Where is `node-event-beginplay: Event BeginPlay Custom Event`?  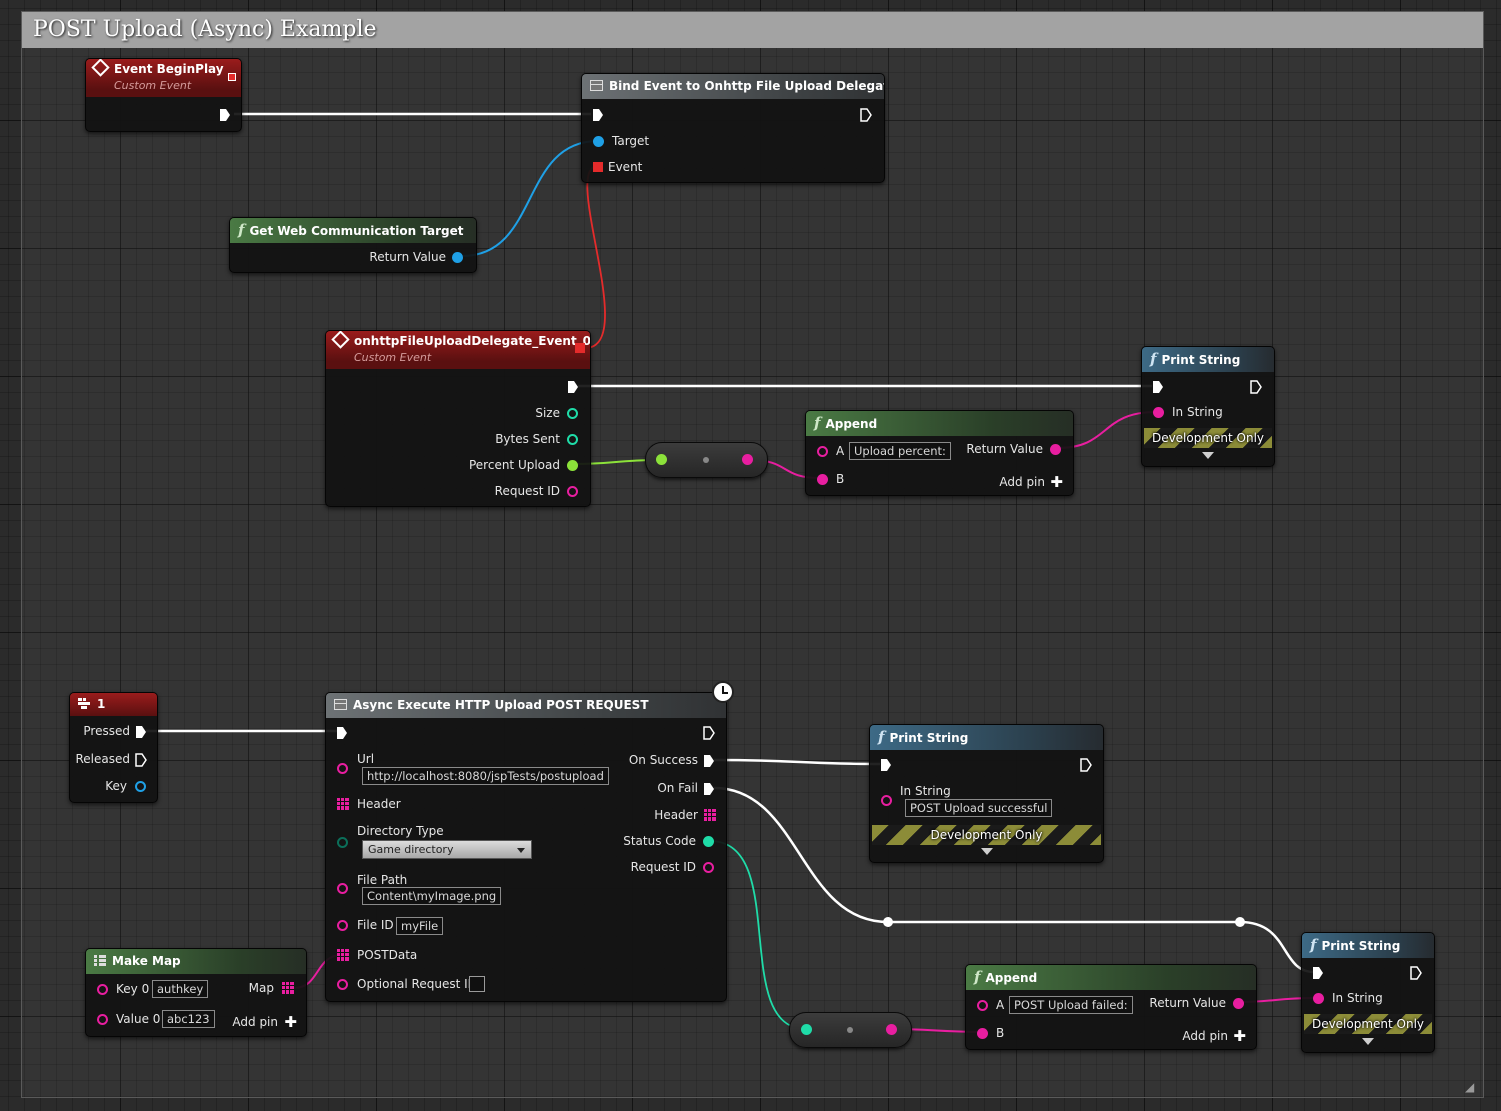 node-event-beginplay: Event BeginPlay Custom Event is located at coordinates (163, 95).